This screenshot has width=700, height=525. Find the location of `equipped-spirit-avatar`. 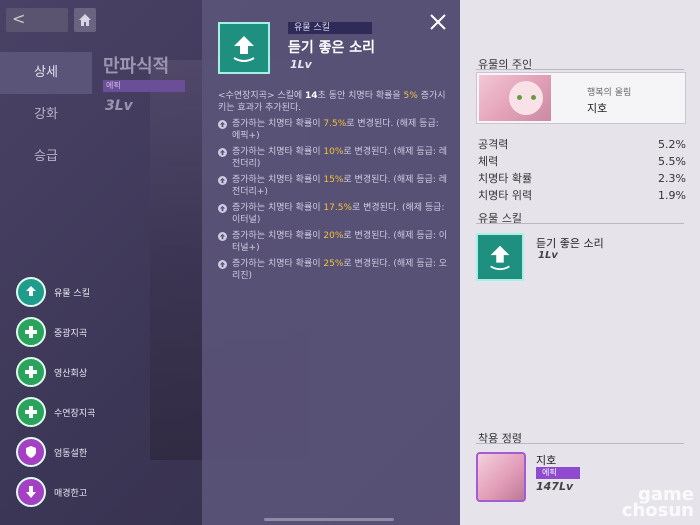

equipped-spirit-avatar is located at coordinates (501, 477).